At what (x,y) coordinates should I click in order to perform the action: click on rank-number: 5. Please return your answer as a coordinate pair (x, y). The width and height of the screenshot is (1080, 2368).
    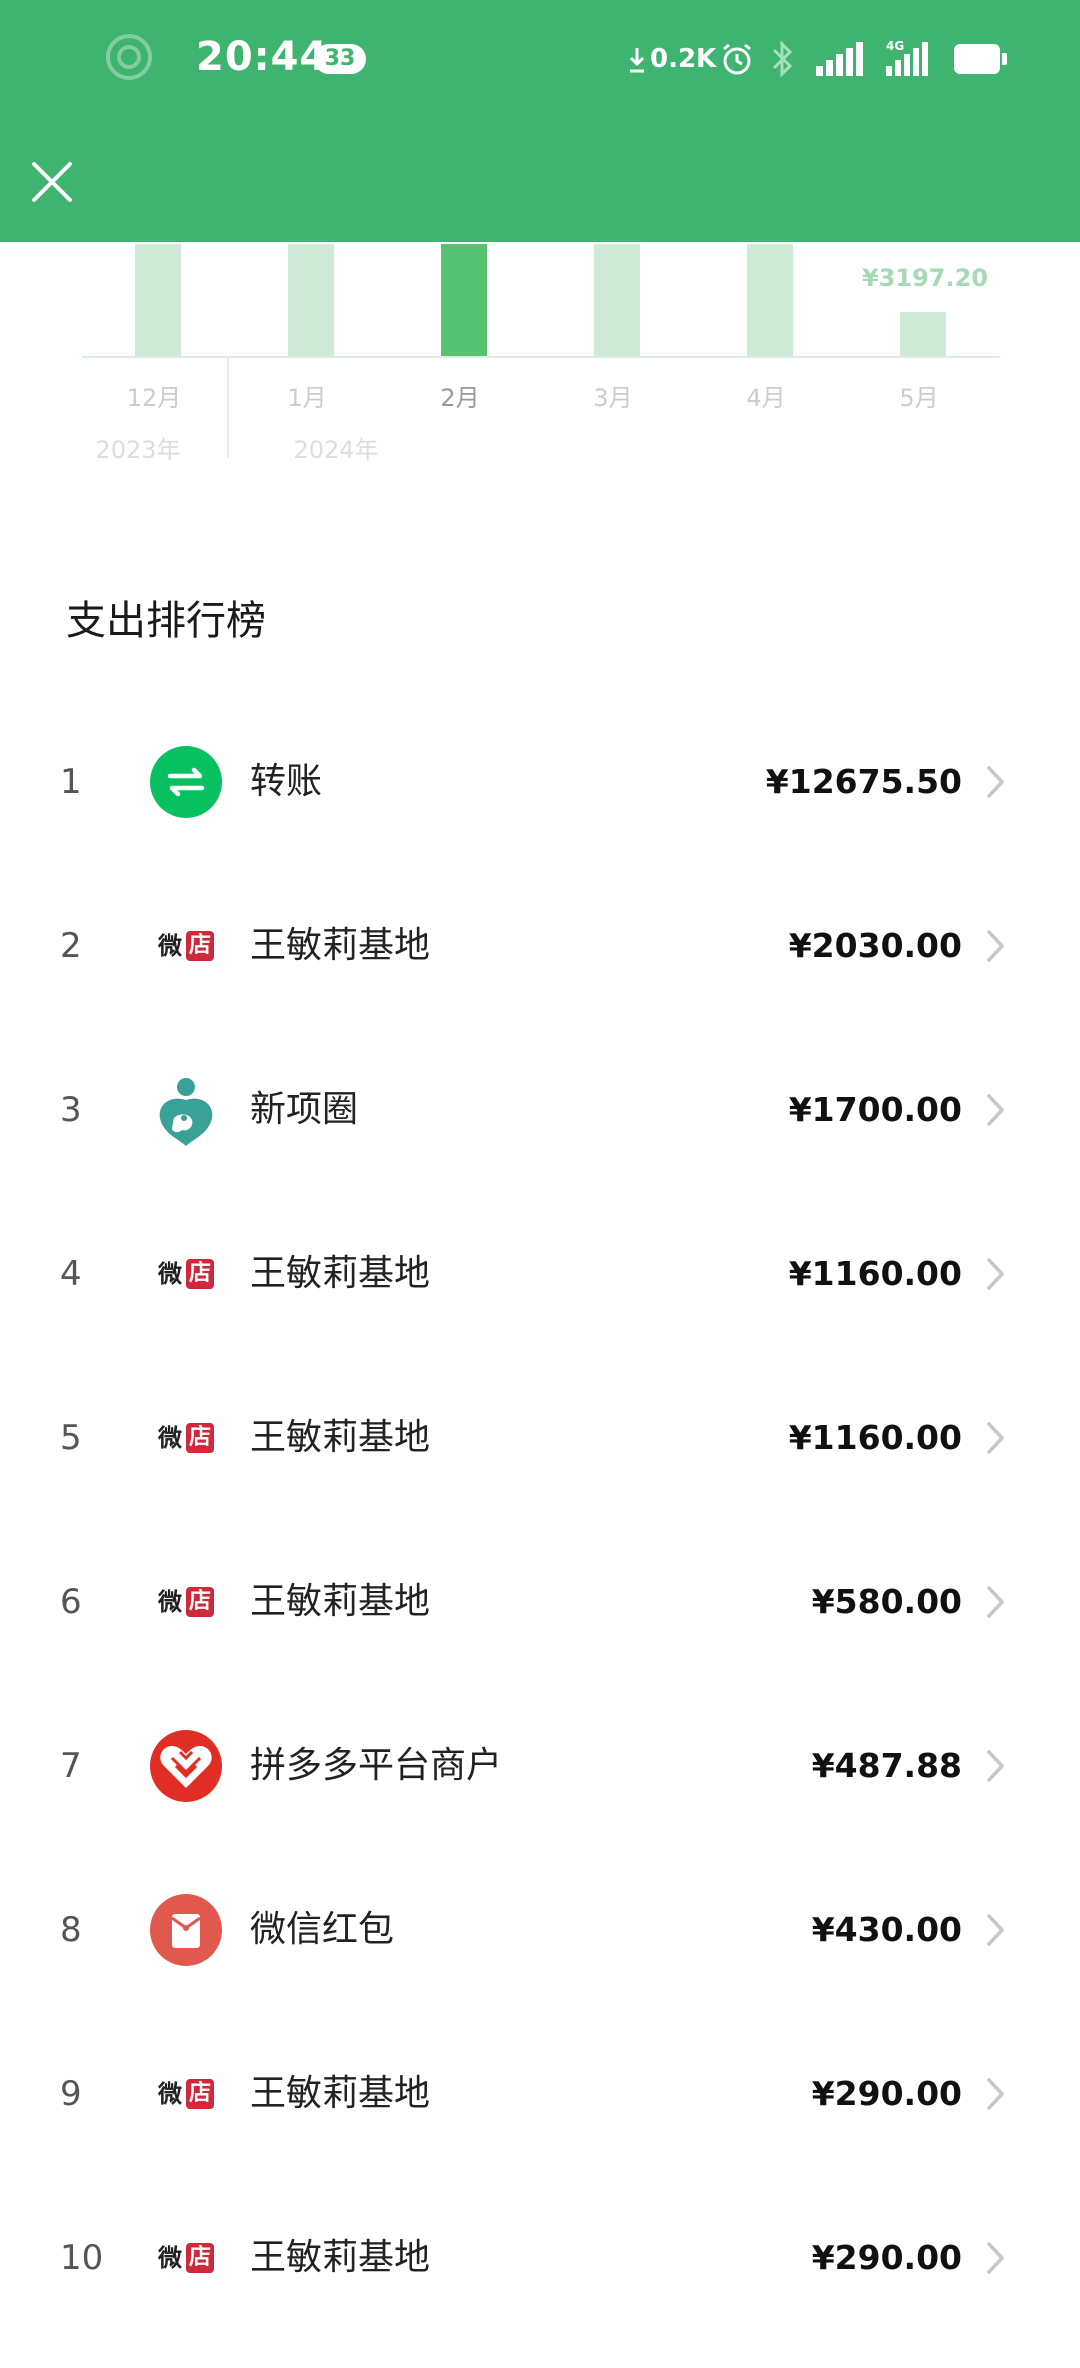
    Looking at the image, I should click on (71, 1438).